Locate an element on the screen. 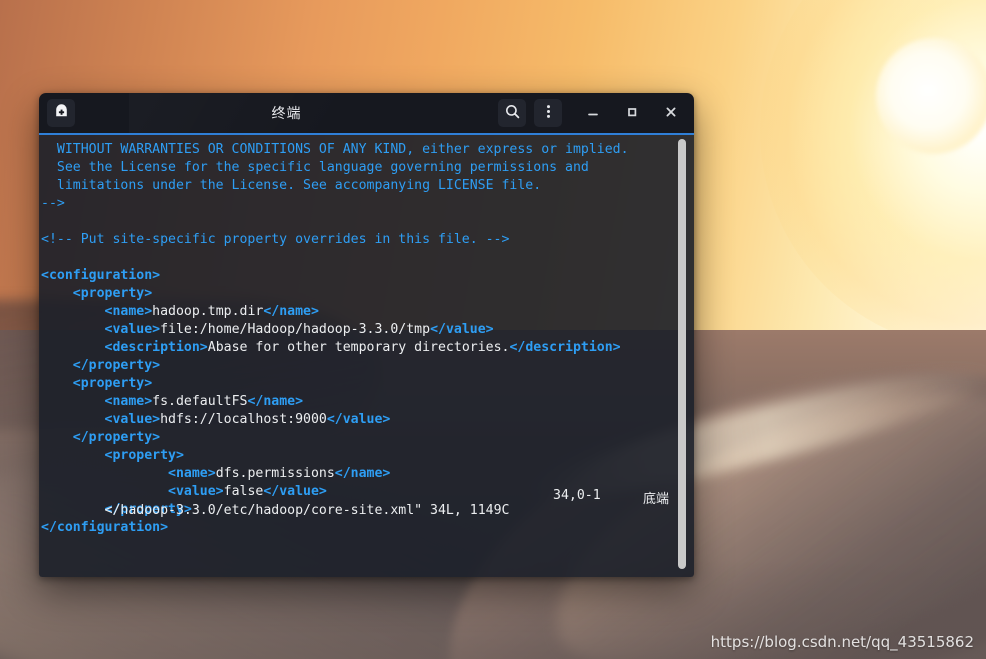  terminal-token-text: hdfs://localhost:9000 is located at coordinates (243, 419).